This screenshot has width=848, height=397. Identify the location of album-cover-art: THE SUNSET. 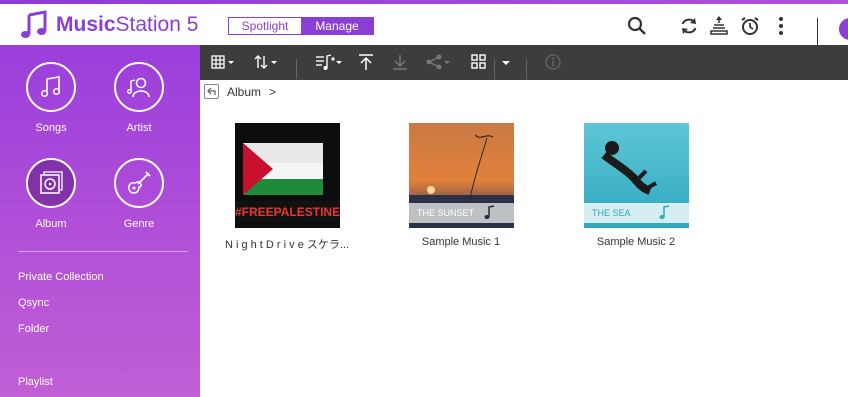
(461, 175).